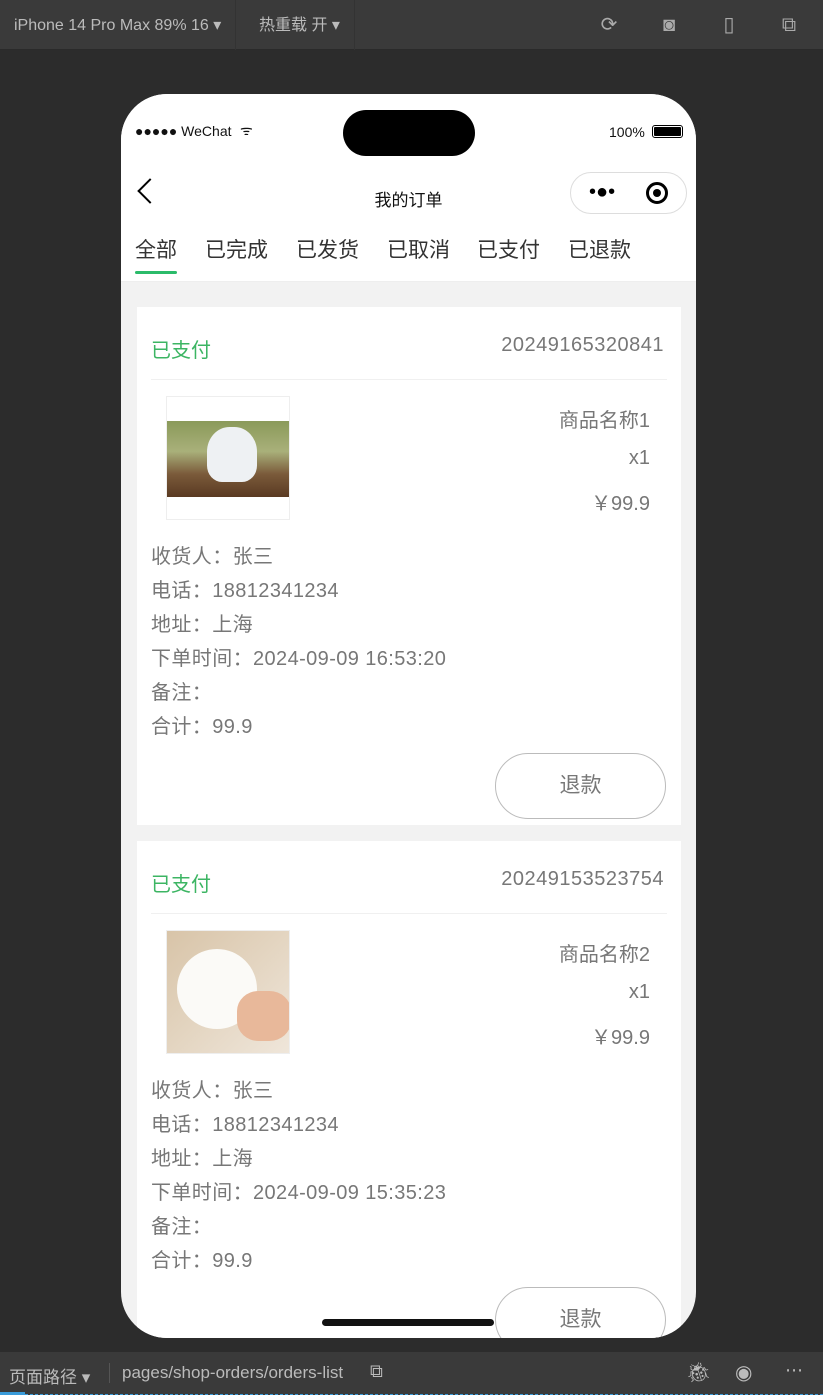  Describe the element at coordinates (246, 130) in the screenshot. I see `wifi-icon: ᯤ` at that location.